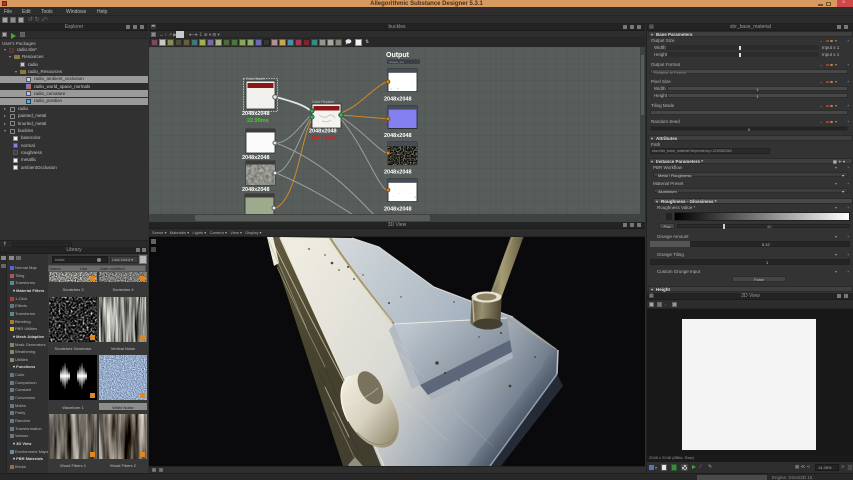  Describe the element at coordinates (323, 102) in the screenshot. I see `svg-text: Color Replace` at that location.